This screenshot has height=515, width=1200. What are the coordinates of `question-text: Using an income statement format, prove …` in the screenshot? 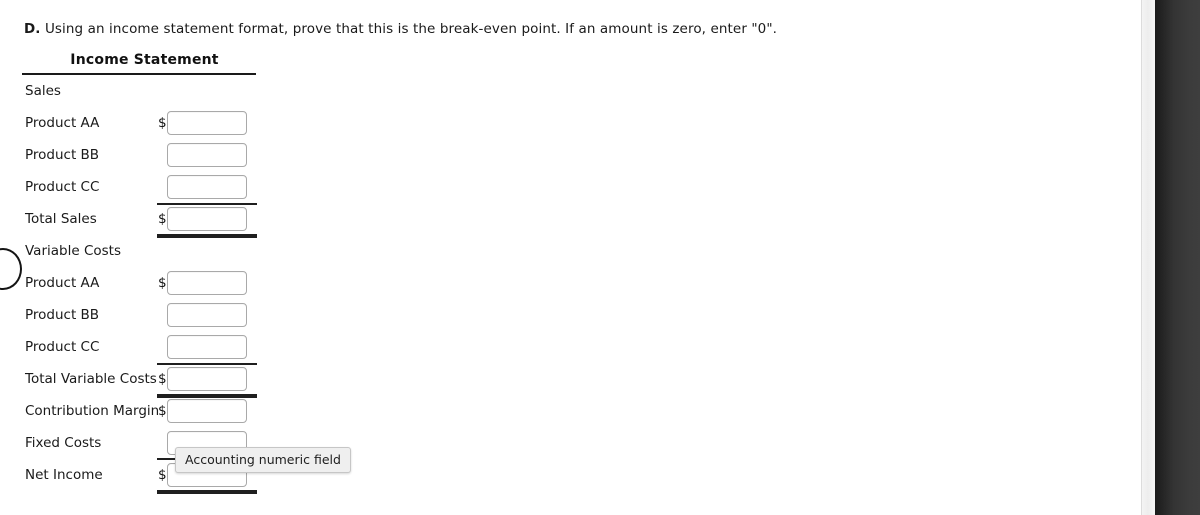 It's located at (409, 29).